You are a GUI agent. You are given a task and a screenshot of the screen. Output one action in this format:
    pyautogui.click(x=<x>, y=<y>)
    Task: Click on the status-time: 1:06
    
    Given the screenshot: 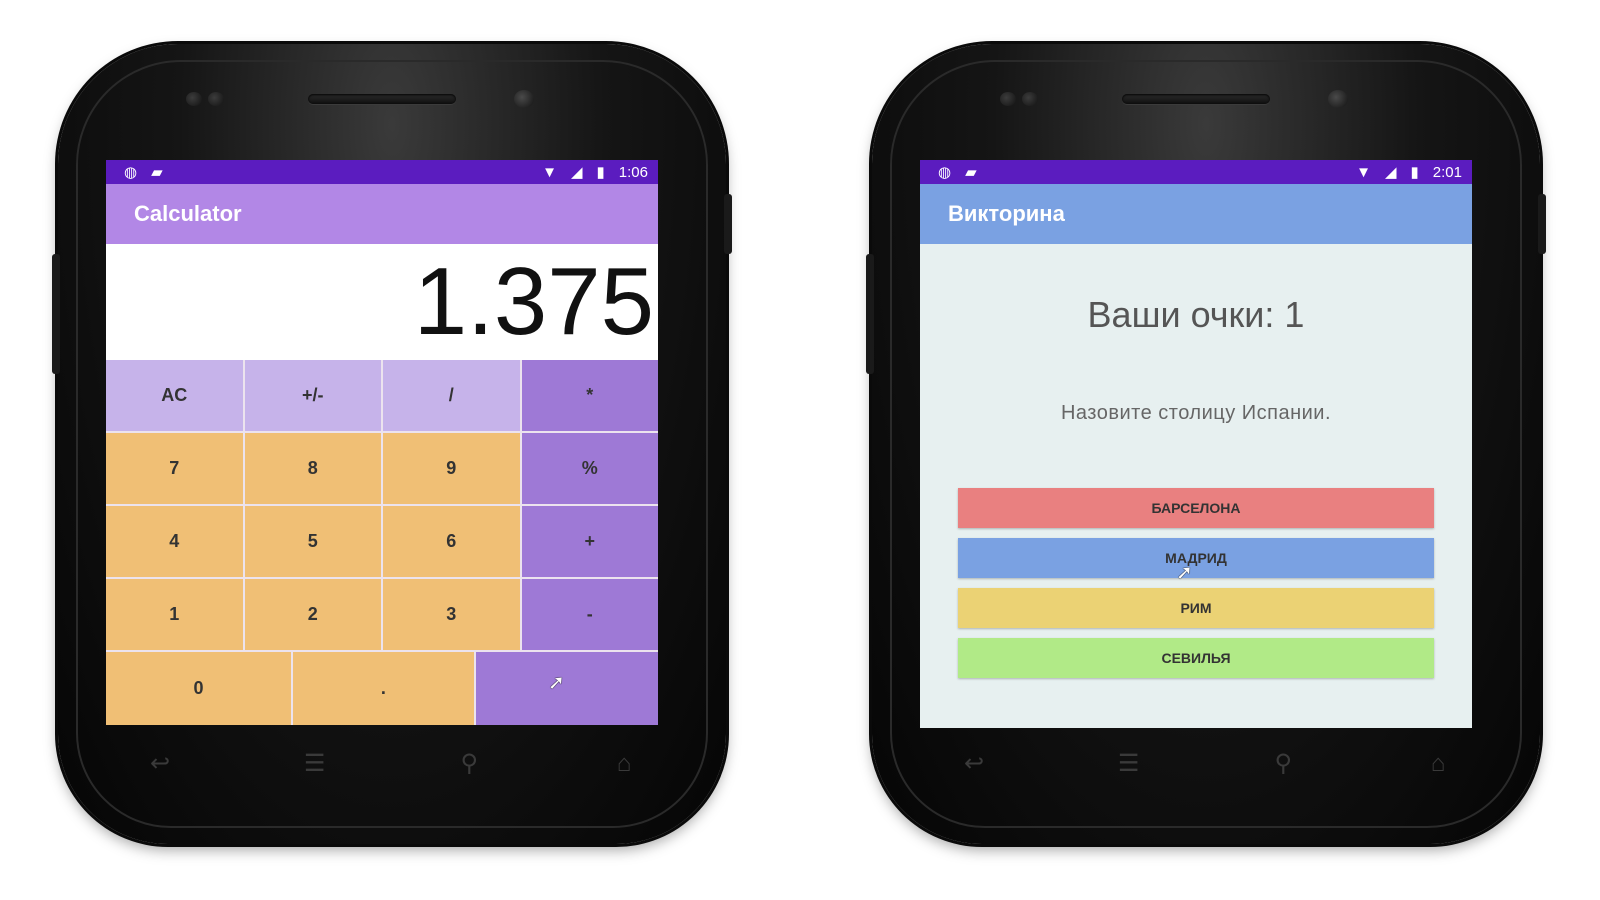 What is the action you would take?
    pyautogui.click(x=633, y=172)
    